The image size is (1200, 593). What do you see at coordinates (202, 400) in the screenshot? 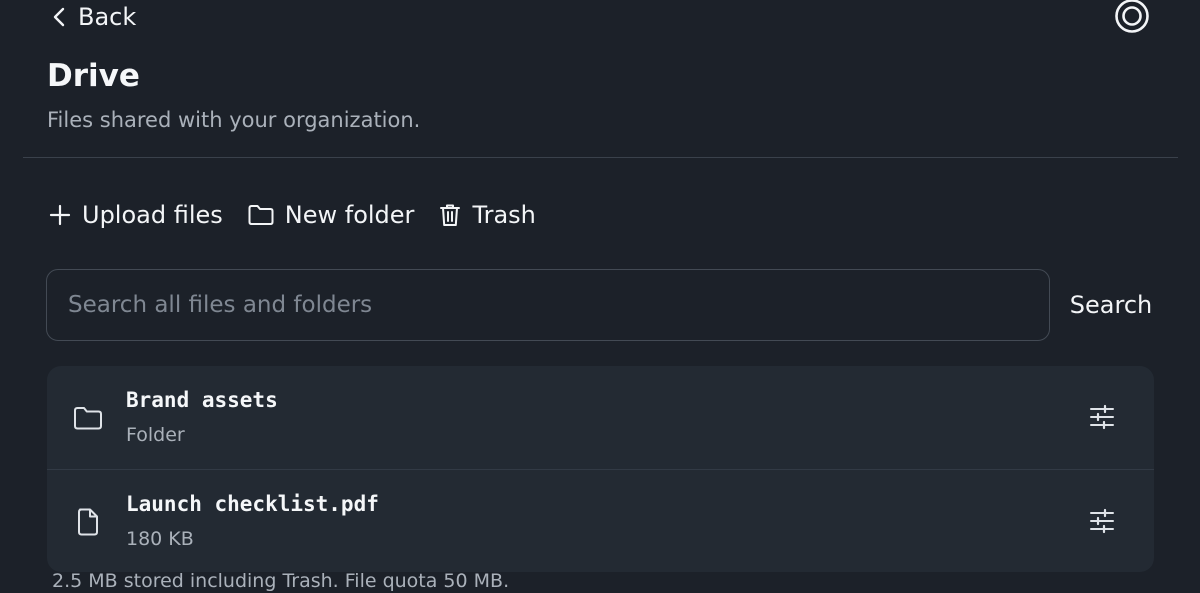
I see `file-name: Brand assets` at bounding box center [202, 400].